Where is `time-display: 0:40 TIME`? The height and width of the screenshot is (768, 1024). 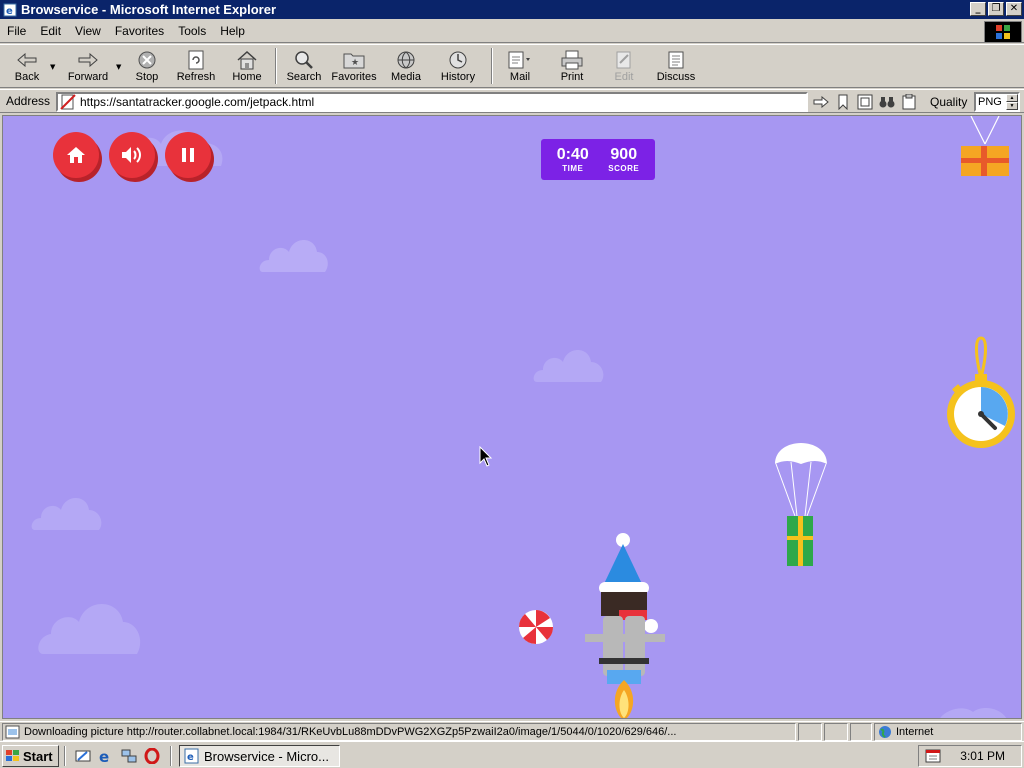 time-display: 0:40 TIME is located at coordinates (573, 159).